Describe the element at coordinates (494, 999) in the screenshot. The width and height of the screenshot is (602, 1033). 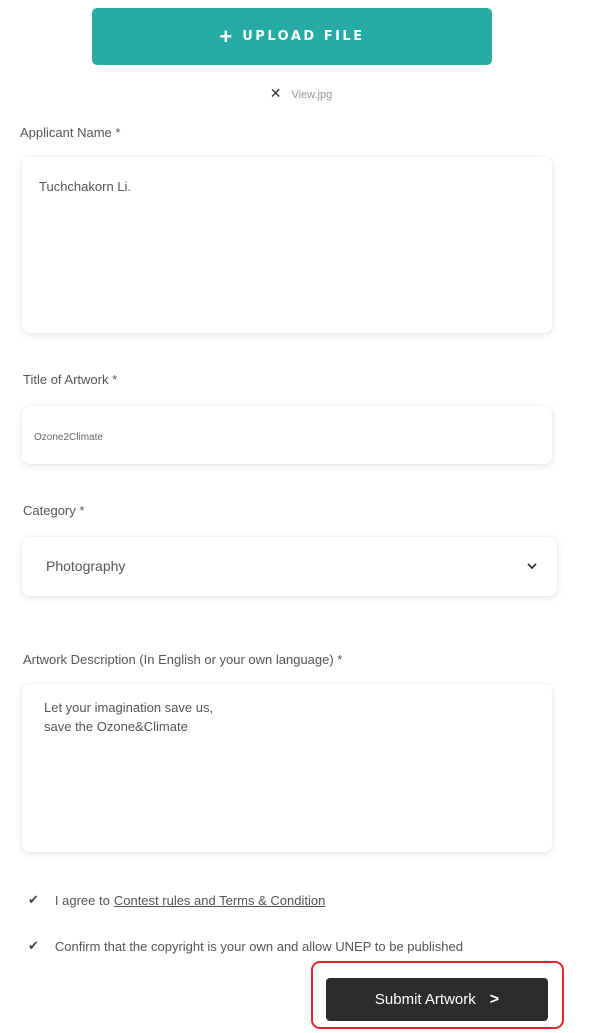
I see `chevron-right-icon: >` at that location.